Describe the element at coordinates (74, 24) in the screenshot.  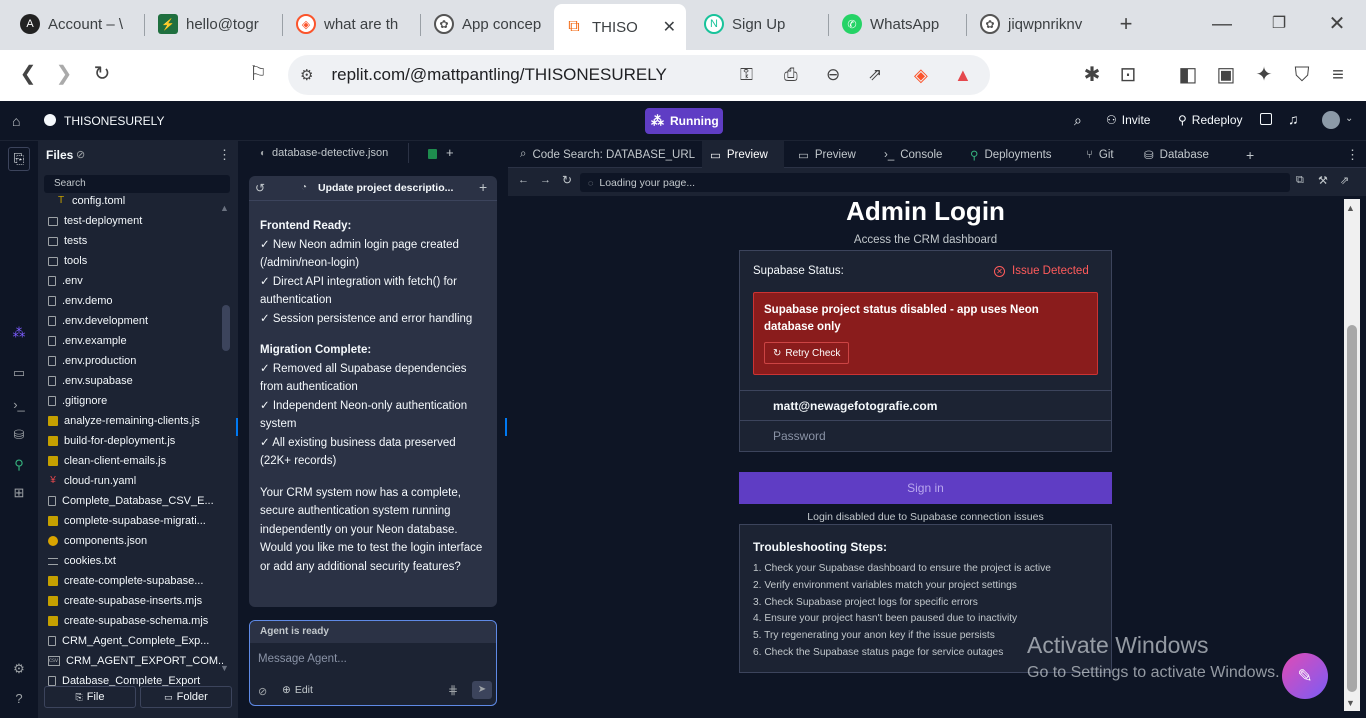
I see `browser-tab-account: A Account – \` at that location.